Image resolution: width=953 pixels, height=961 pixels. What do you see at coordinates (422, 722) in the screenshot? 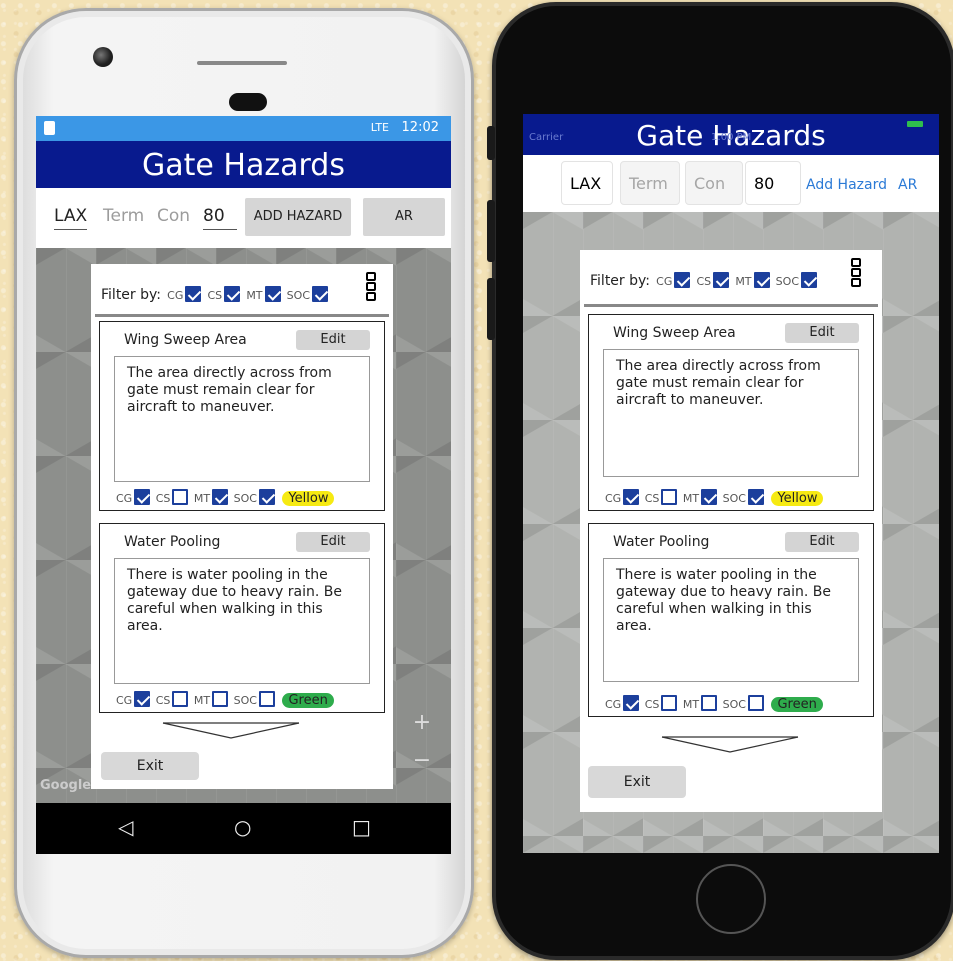
I see `zoom-in-button: +` at bounding box center [422, 722].